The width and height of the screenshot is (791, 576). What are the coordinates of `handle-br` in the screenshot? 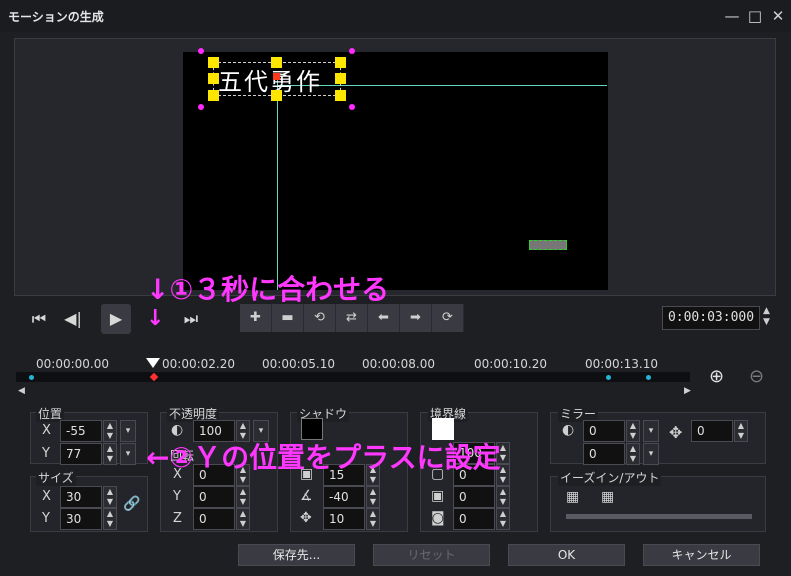 It's located at (340, 95).